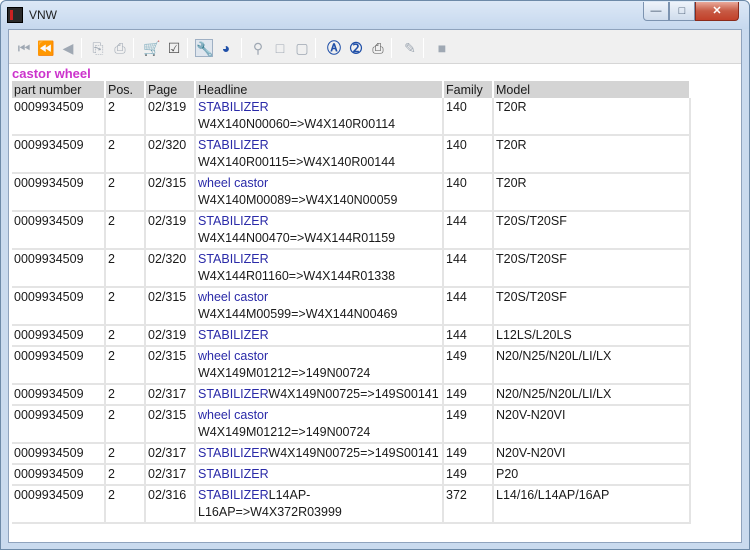 This screenshot has width=750, height=550. I want to click on toolbar: ⏮ ⏪ ◀ ⎘ ⎙ 🛒 ☑ 🔧 ◕ ⚲ □ ▢ Ⓐ ➁ ⎙ ✎ ■, so click(375, 47).